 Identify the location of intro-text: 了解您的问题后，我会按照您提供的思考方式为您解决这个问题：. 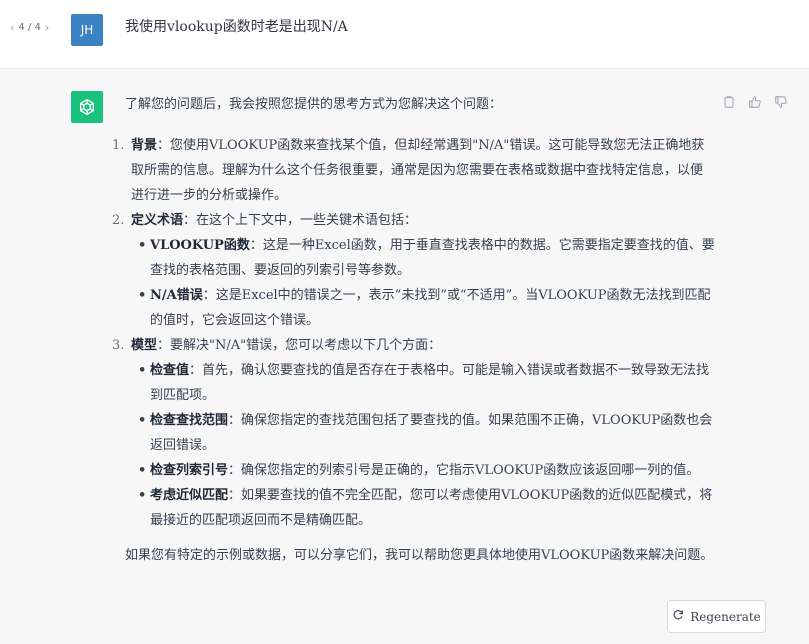
(314, 104).